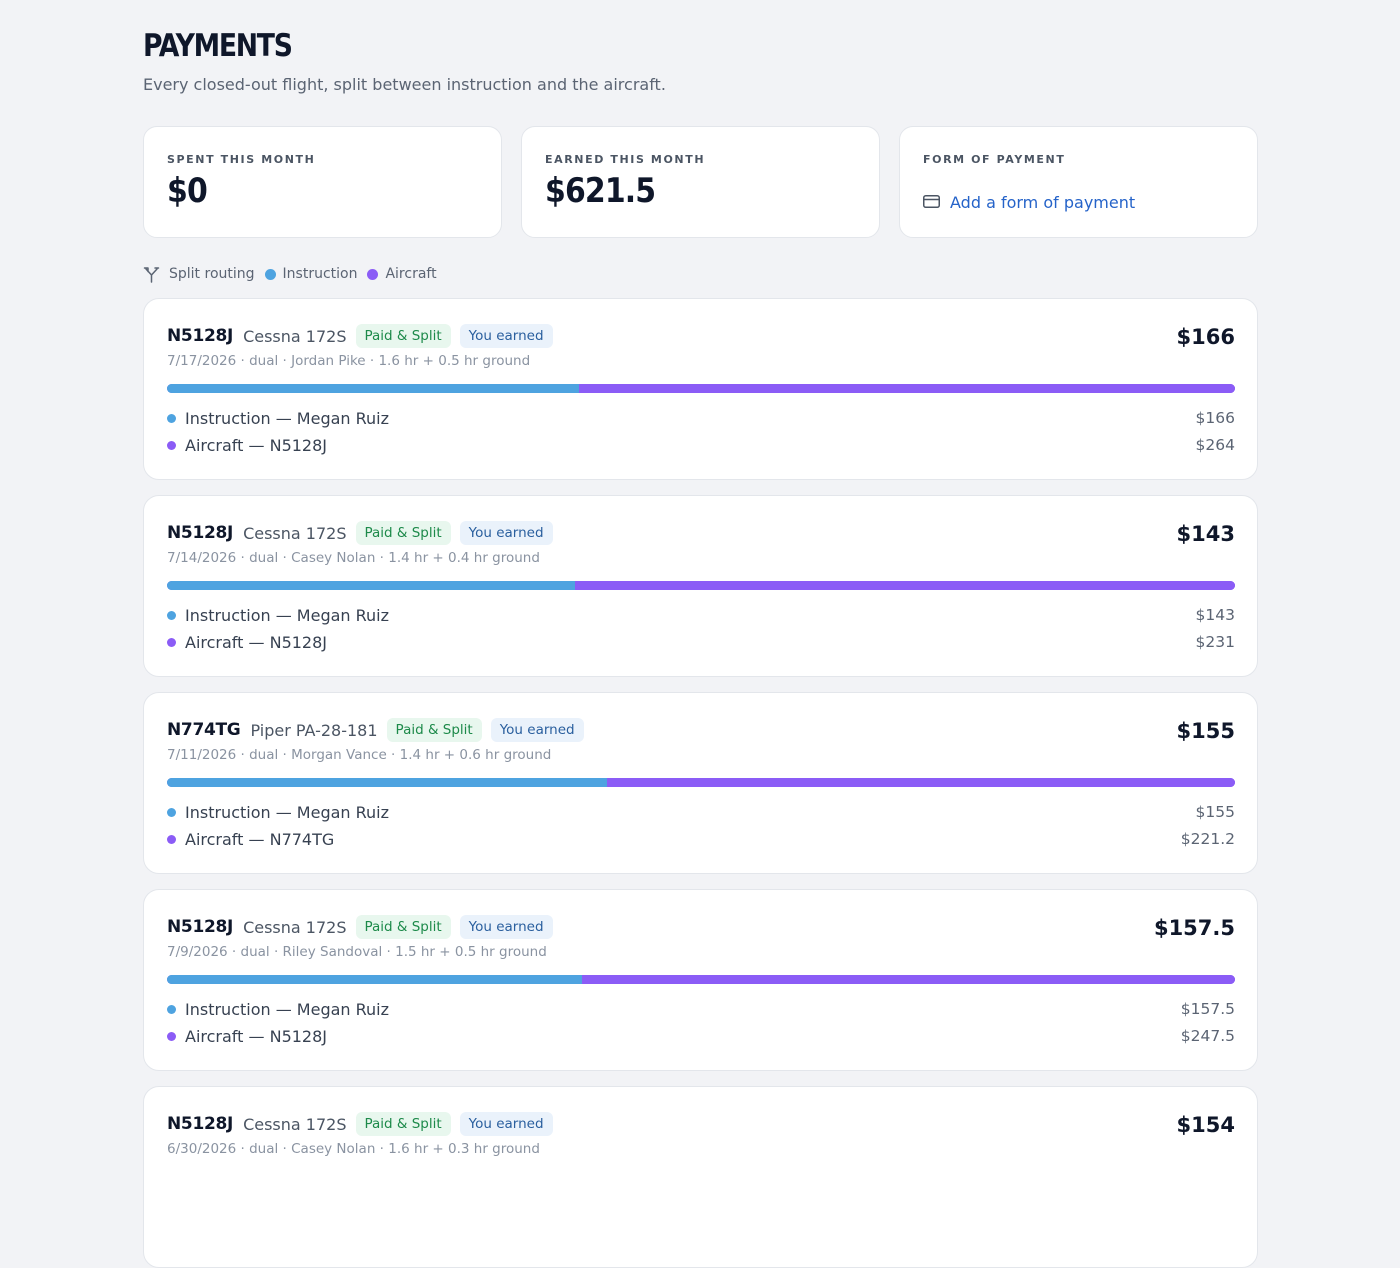  What do you see at coordinates (1207, 1036) in the screenshot?
I see `aircraft-amount: $247.5` at bounding box center [1207, 1036].